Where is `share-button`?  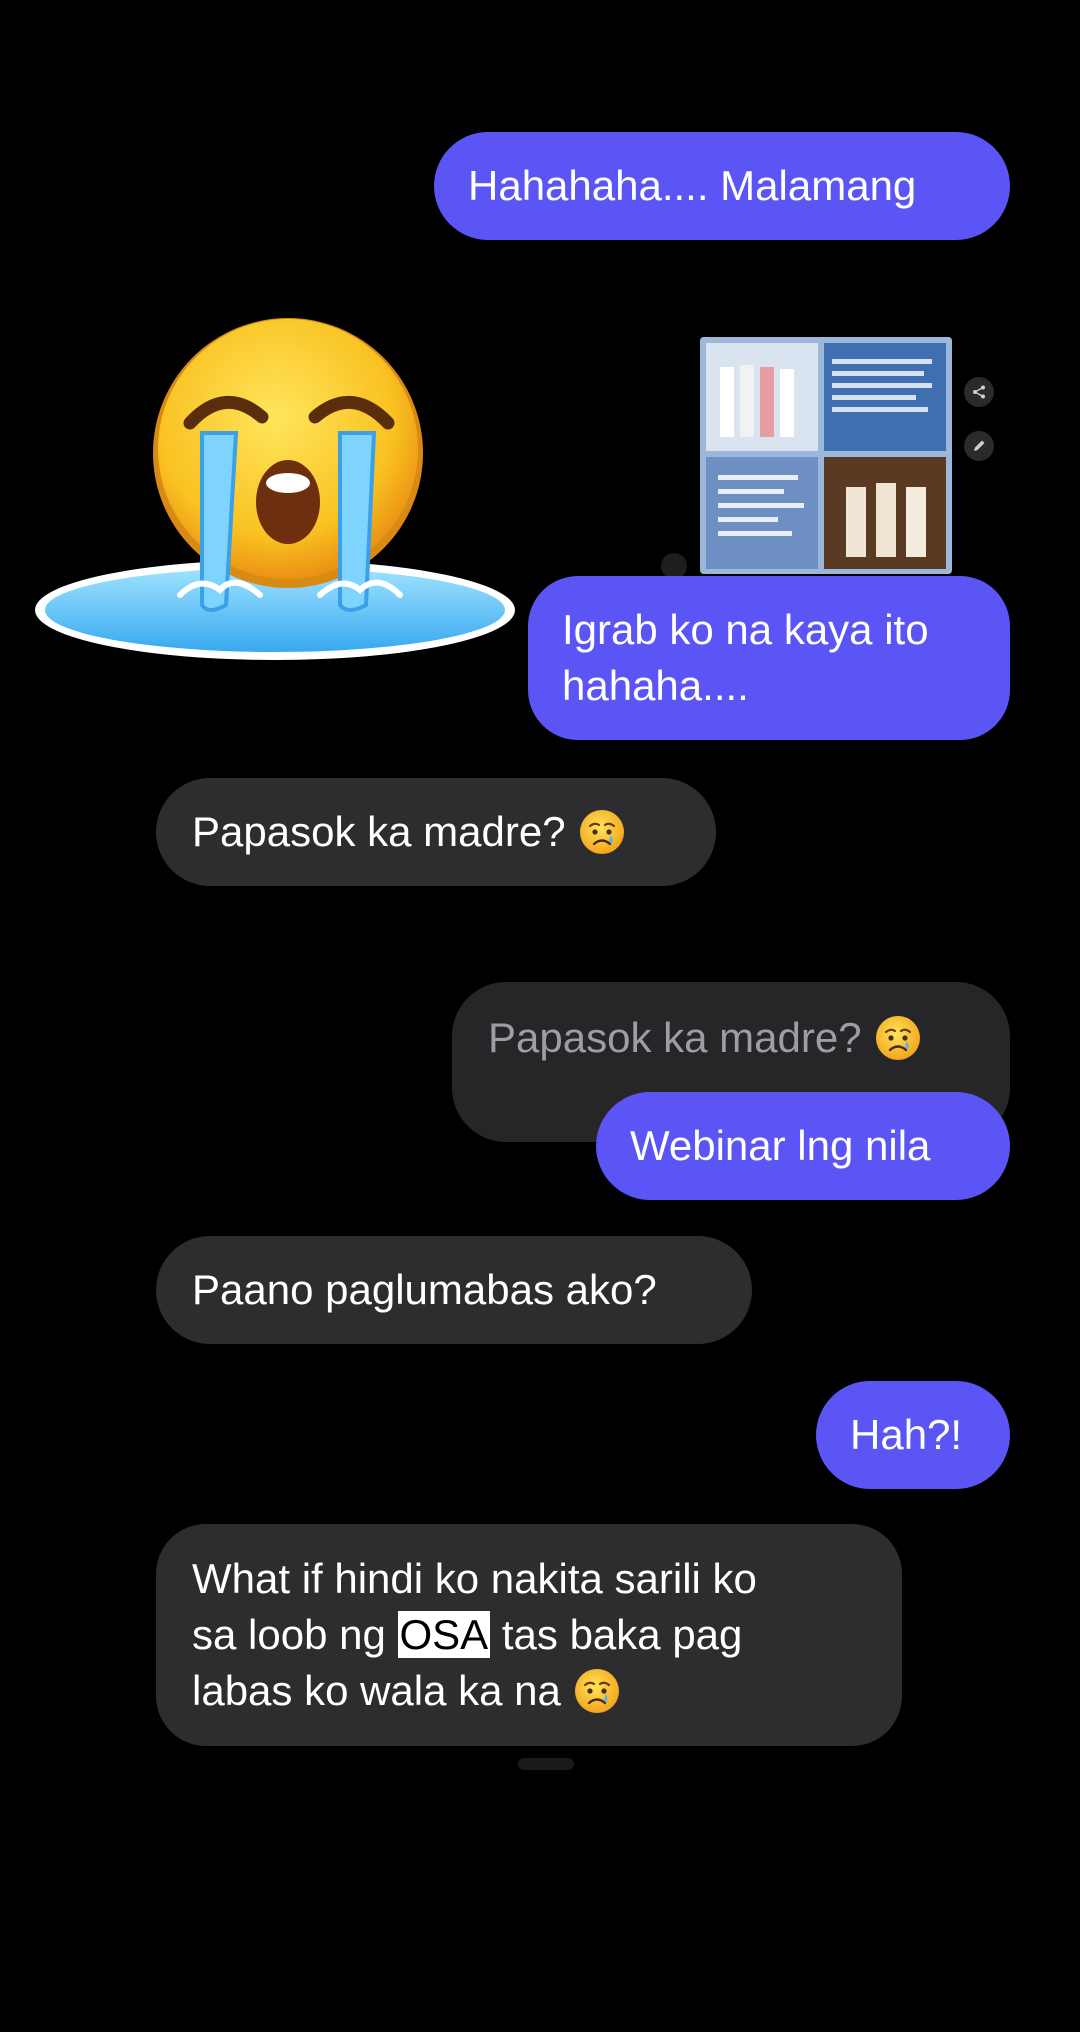
share-button is located at coordinates (979, 392).